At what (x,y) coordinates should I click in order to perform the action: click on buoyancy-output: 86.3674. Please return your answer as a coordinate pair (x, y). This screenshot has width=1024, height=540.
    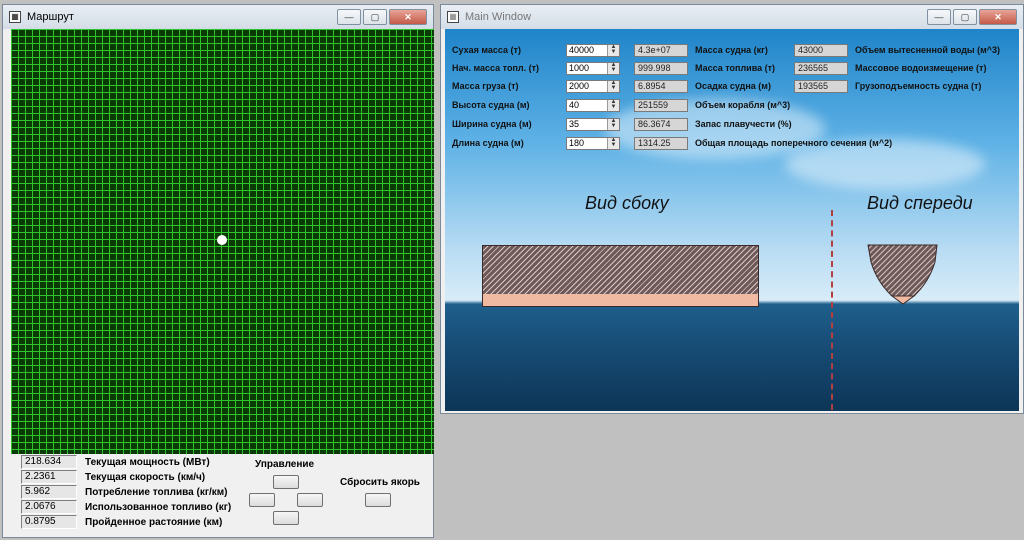
    Looking at the image, I should click on (661, 124).